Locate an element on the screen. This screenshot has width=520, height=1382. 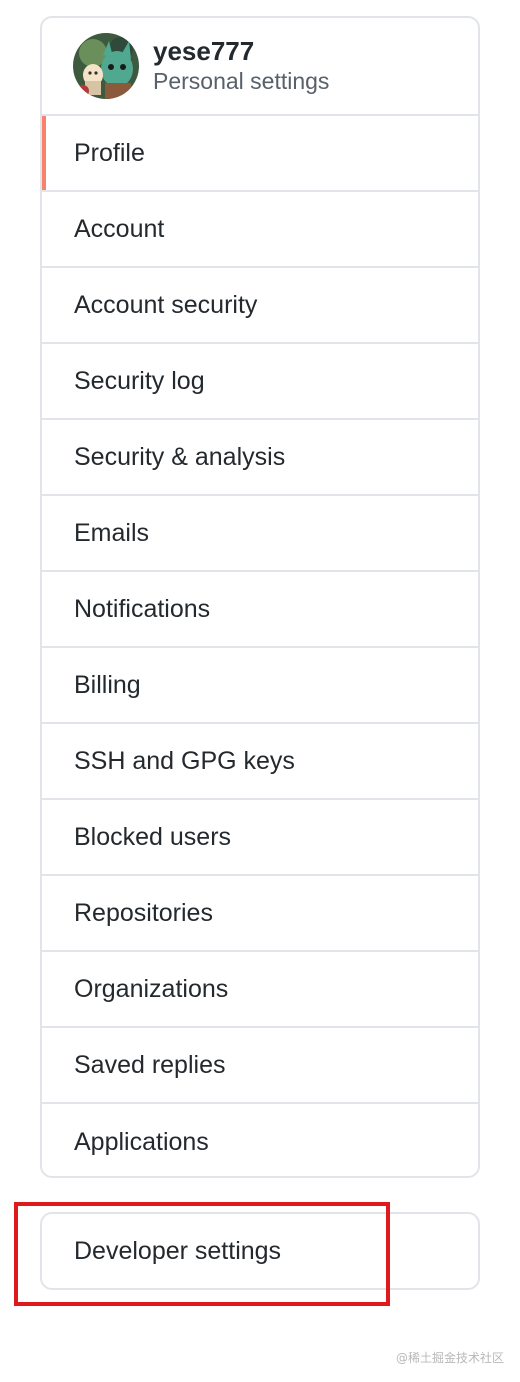
menu-header: yese777 Personal settings is located at coordinates (260, 67).